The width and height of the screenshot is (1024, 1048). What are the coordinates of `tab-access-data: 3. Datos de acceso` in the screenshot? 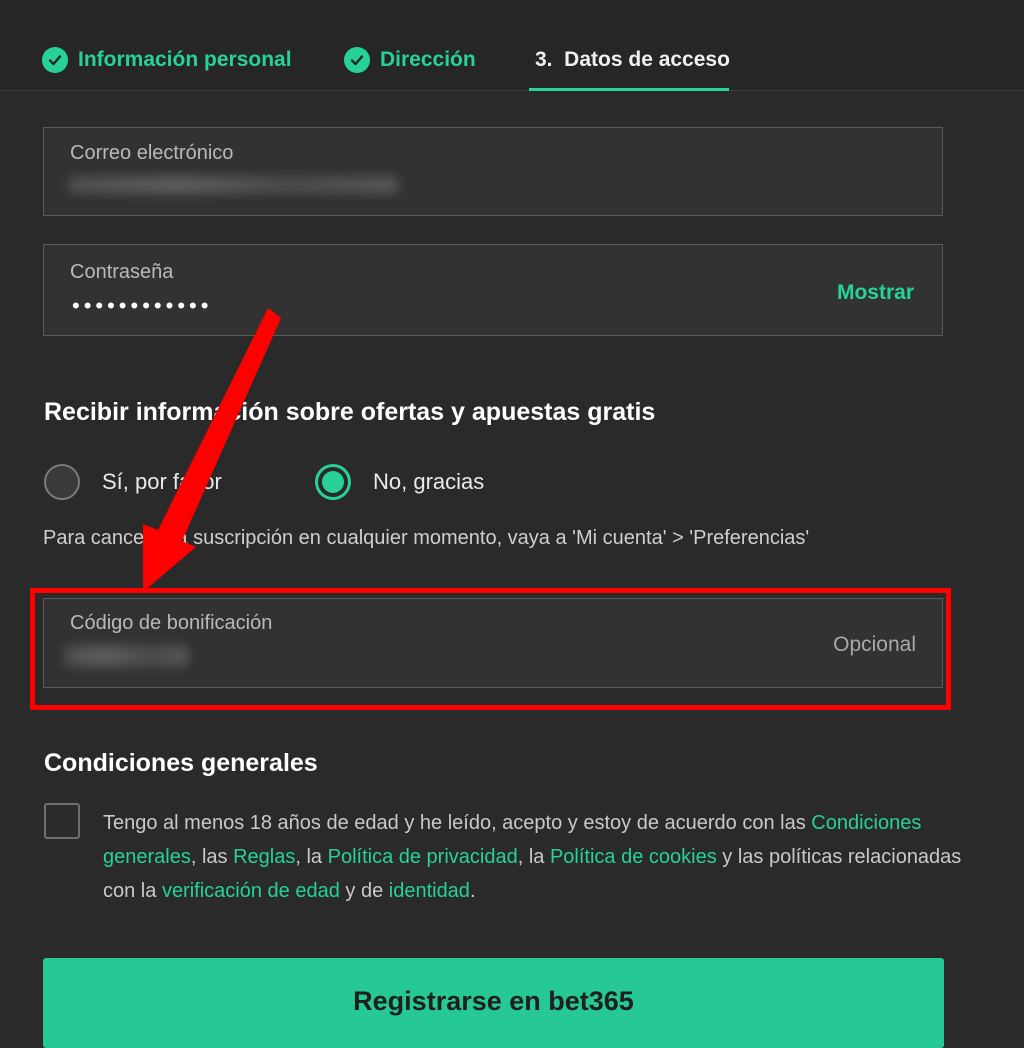 It's located at (632, 60).